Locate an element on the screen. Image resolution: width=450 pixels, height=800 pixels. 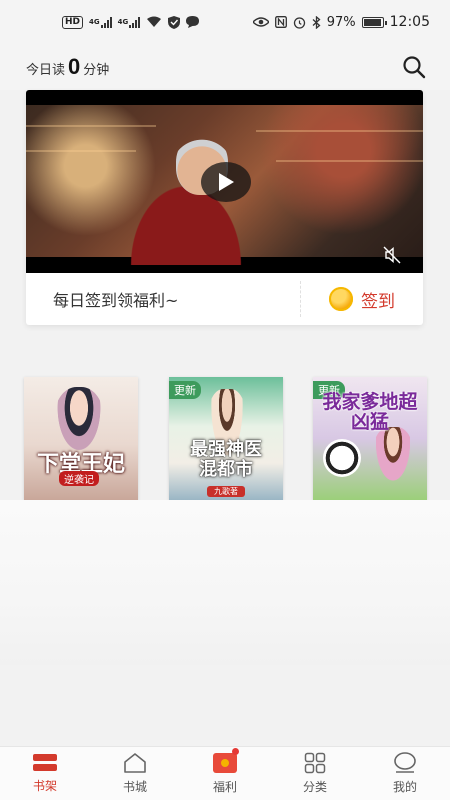
book-cover: 更新 我家爹地超凶猛 is located at coordinates (370, 438).